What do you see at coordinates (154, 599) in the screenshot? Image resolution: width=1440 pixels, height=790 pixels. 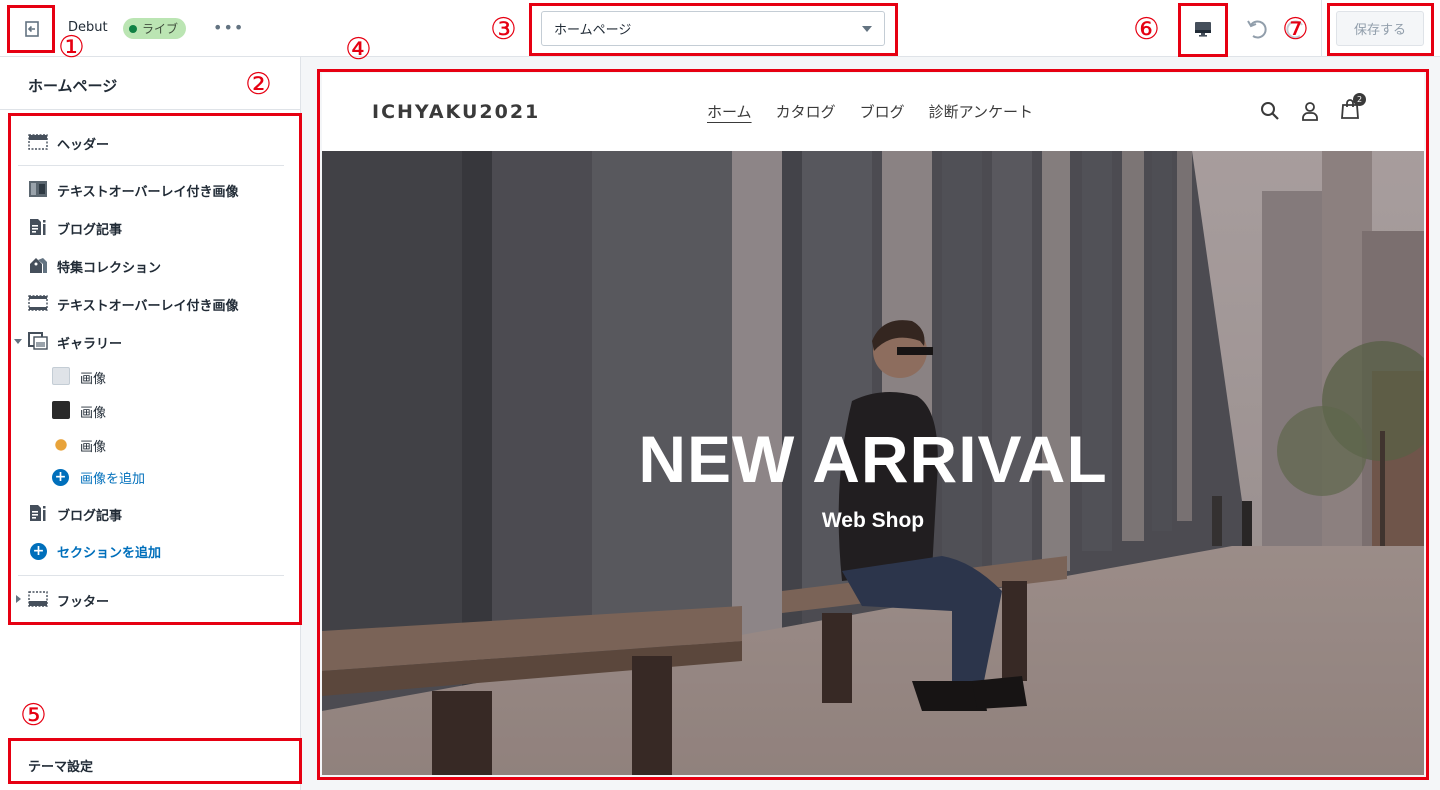 I see `section-item-footer: フッター` at bounding box center [154, 599].